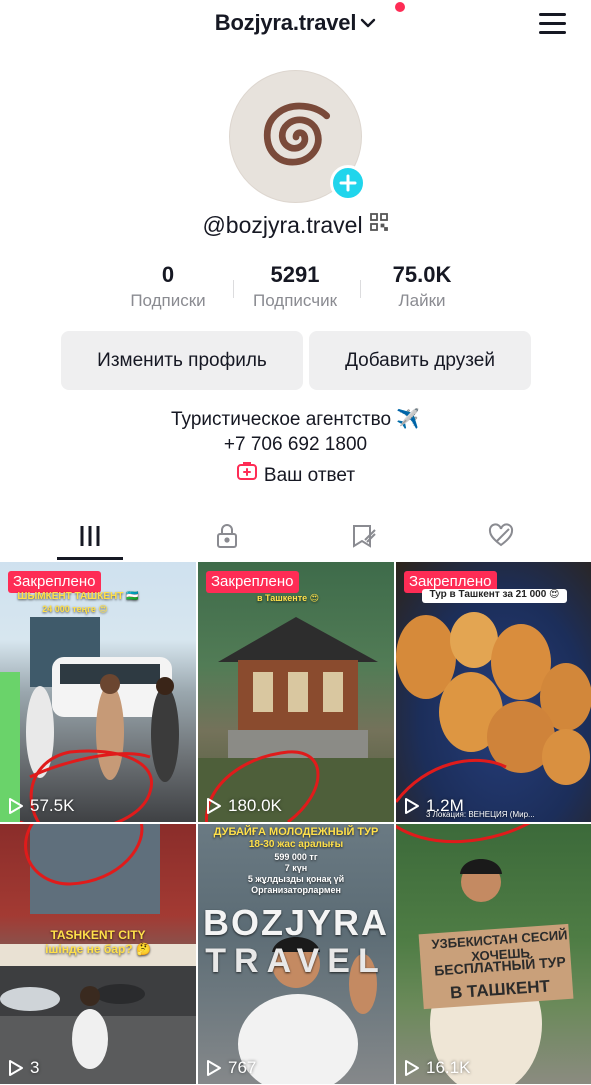 The width and height of the screenshot is (591, 1085). I want to click on view-count-value: 767, so click(242, 1067).